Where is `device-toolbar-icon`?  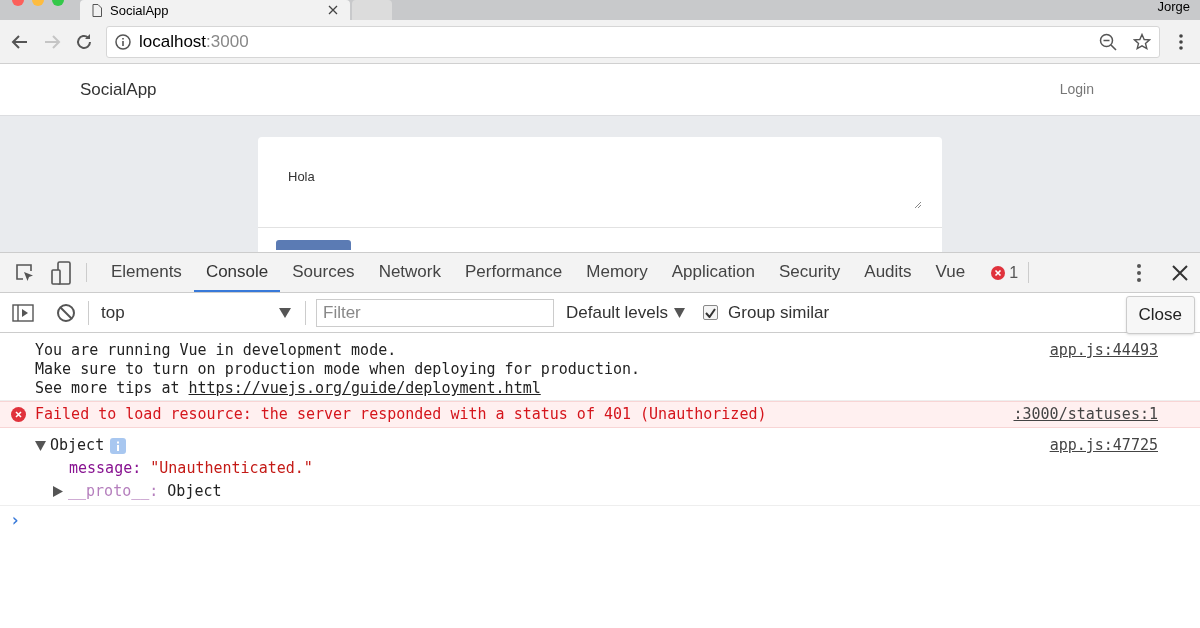 device-toolbar-icon is located at coordinates (62, 272).